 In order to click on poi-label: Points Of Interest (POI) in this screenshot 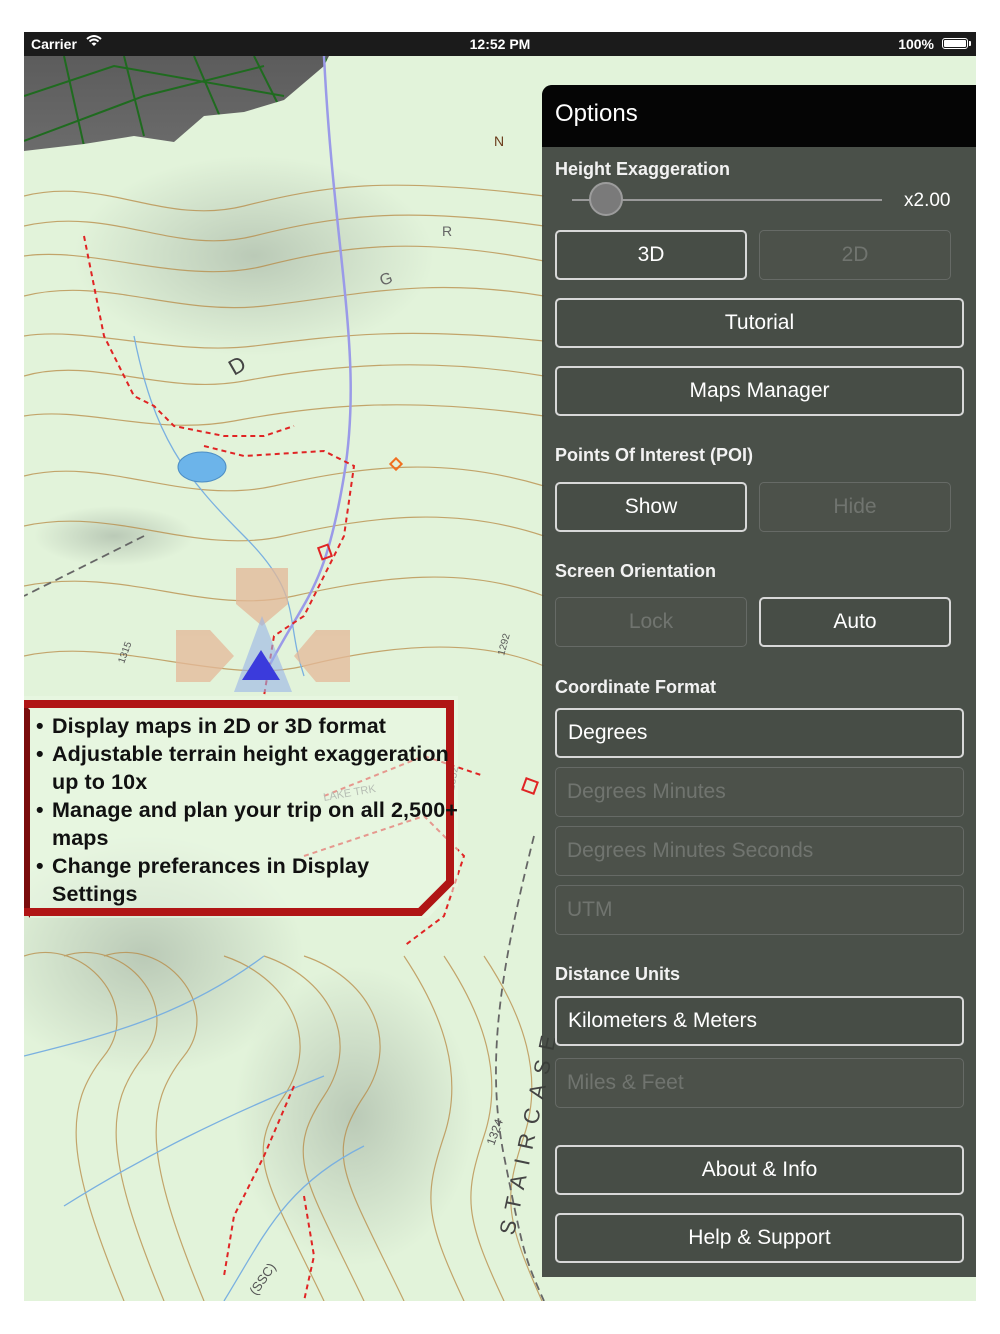, I will do `click(654, 455)`.